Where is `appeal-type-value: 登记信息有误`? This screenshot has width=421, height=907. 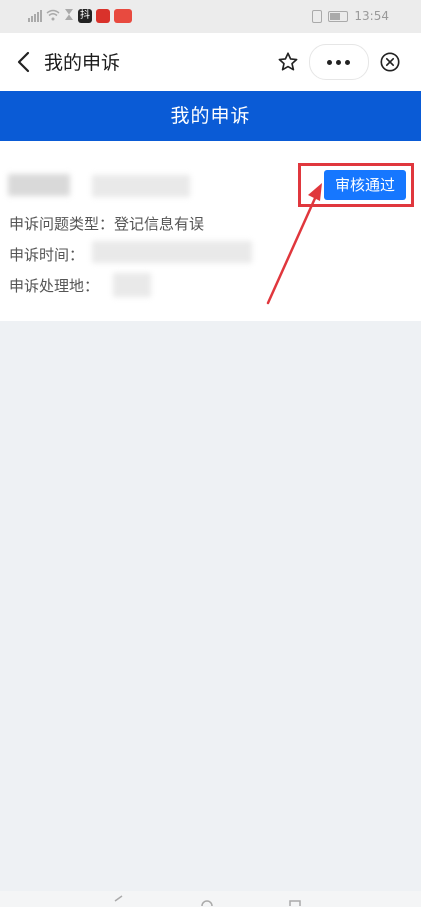 appeal-type-value: 登记信息有误 is located at coordinates (159, 224).